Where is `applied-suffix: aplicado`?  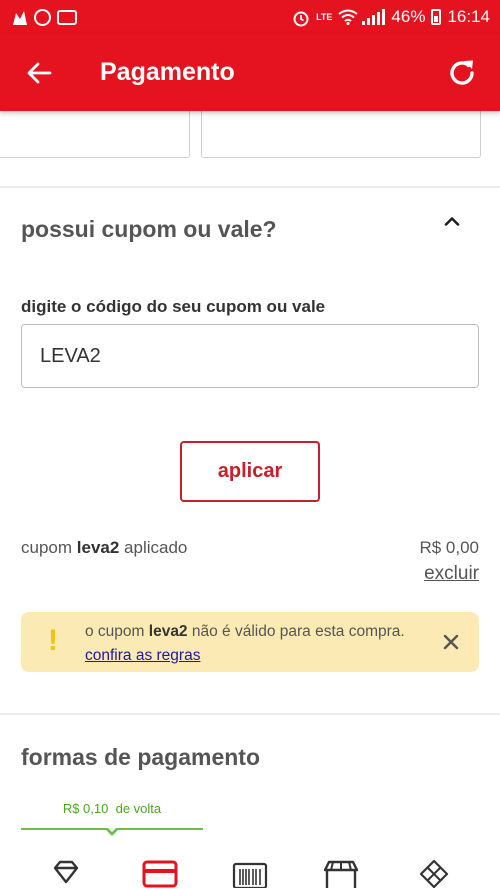
applied-suffix: aplicado is located at coordinates (156, 547).